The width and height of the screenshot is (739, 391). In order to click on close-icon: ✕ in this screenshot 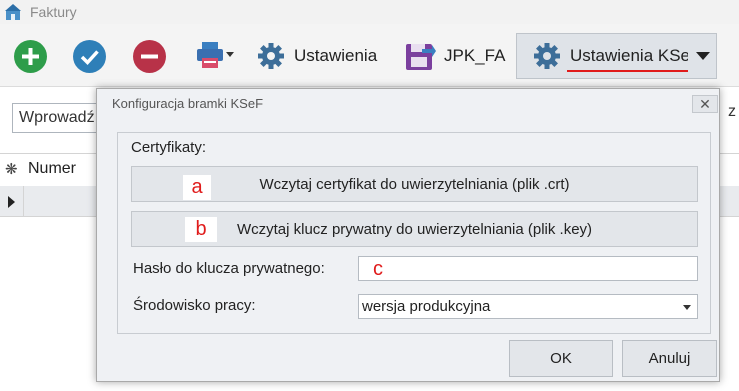, I will do `click(705, 103)`.